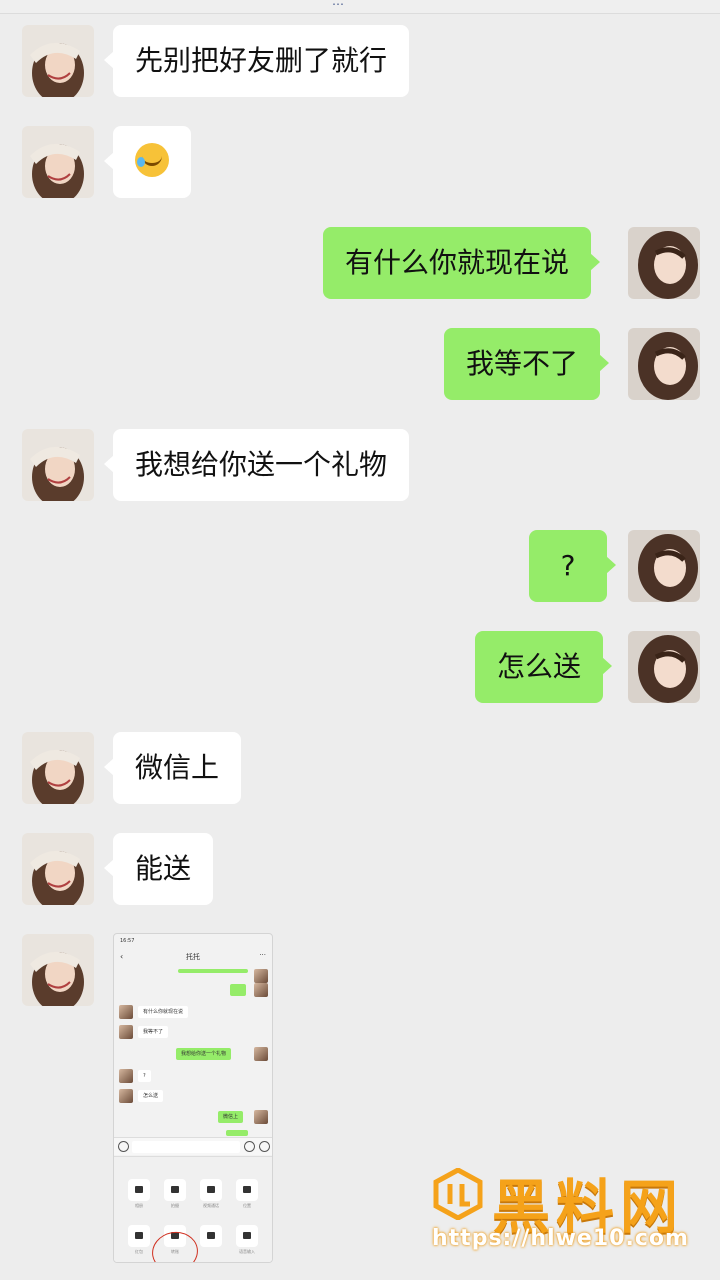  What do you see at coordinates (247, 1190) in the screenshot?
I see `location-icon` at bounding box center [247, 1190].